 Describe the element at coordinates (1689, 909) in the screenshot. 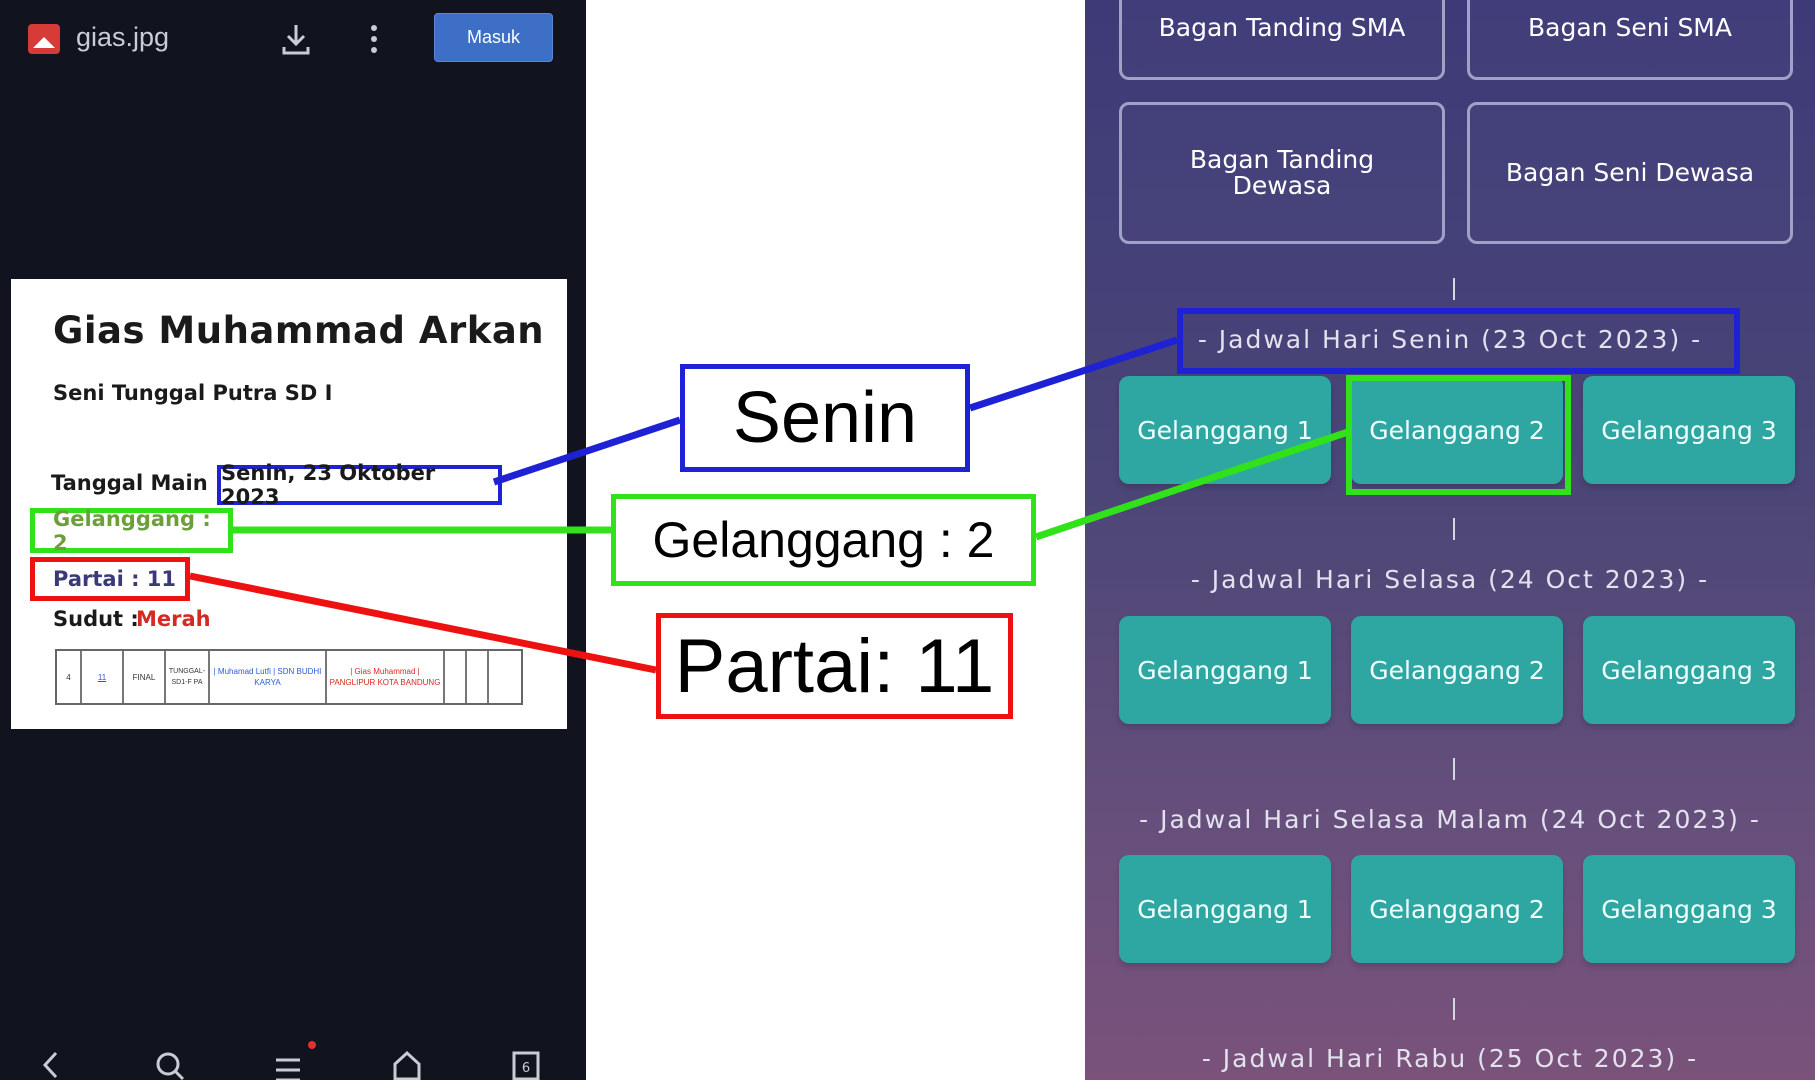

I see `tuesday-night-court-3-button: Gelanggang 3` at that location.